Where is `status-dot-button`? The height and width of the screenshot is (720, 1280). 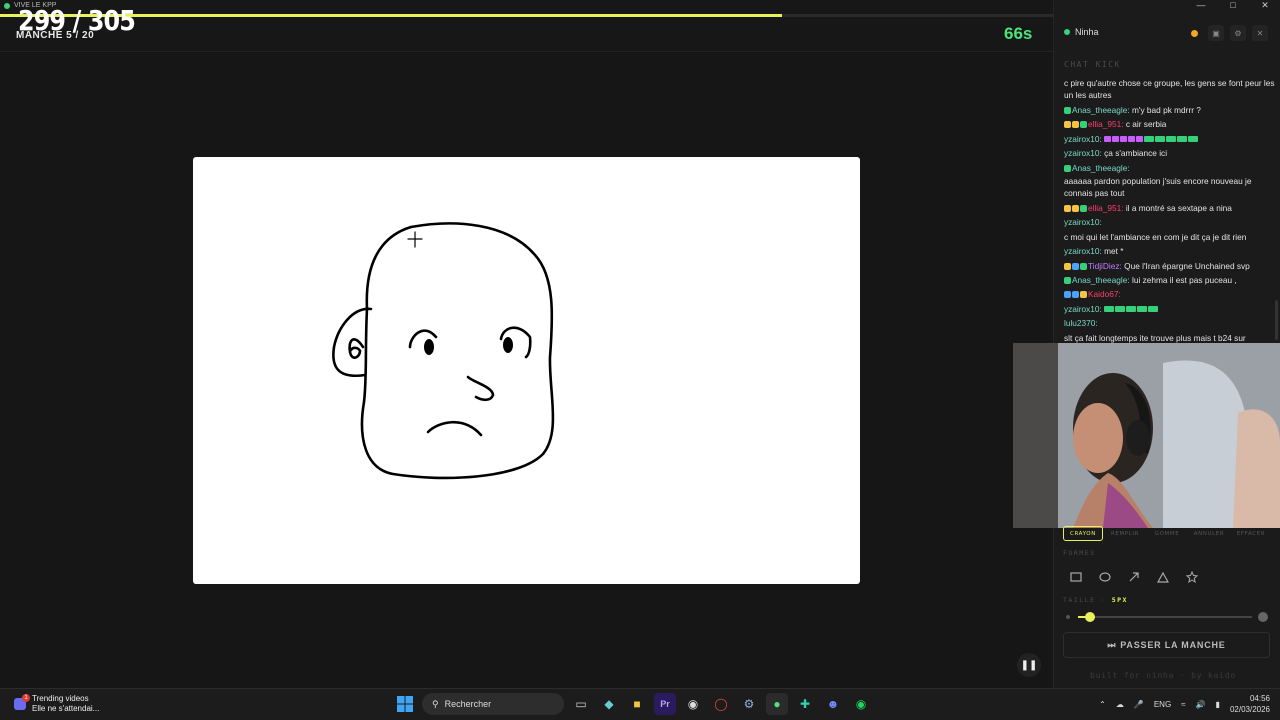
status-dot-button is located at coordinates (1194, 33).